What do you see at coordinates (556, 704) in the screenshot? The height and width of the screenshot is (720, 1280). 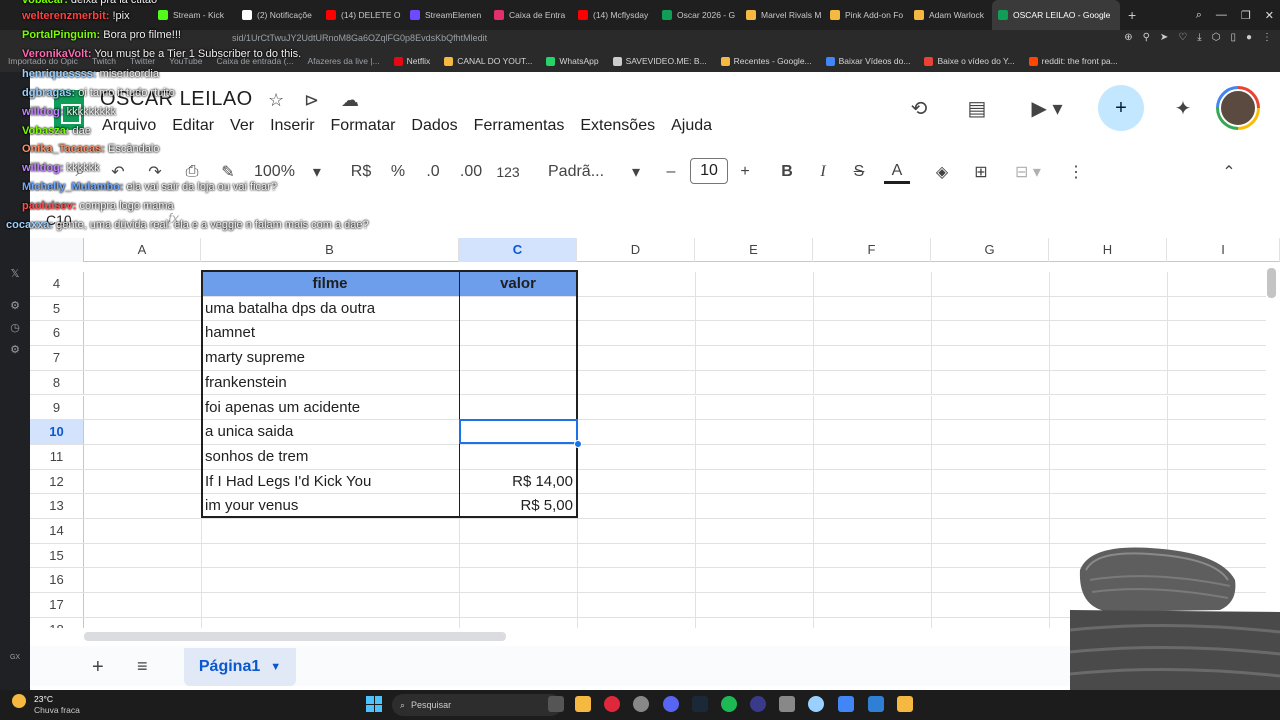 I see `task-view-icon` at bounding box center [556, 704].